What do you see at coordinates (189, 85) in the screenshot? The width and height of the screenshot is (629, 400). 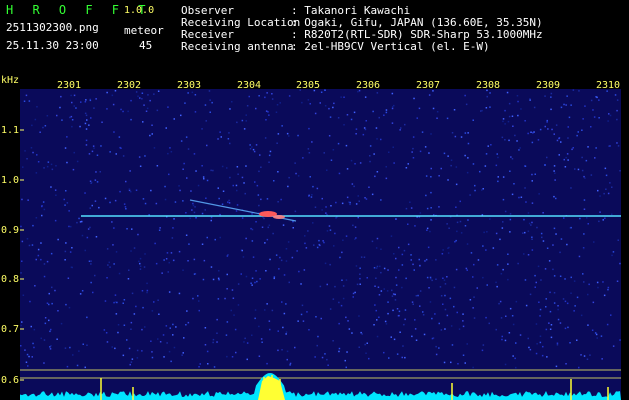 I see `x-tick-label: 2303` at bounding box center [189, 85].